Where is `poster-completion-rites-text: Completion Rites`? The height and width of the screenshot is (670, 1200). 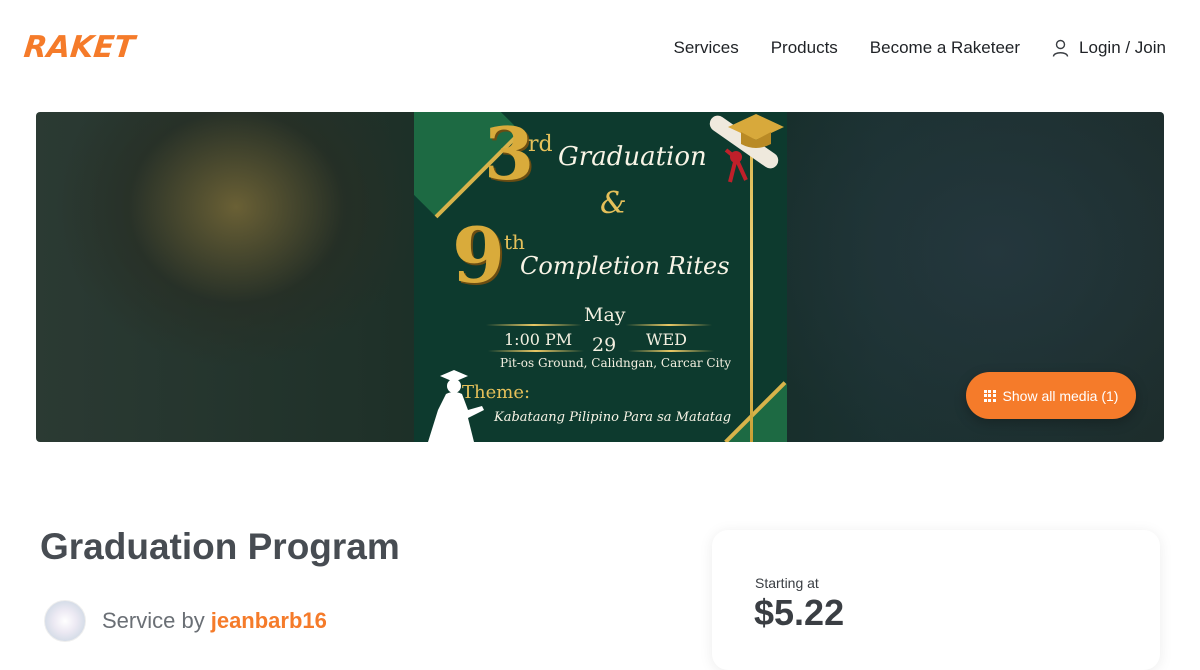 poster-completion-rites-text: Completion Rites is located at coordinates (625, 266).